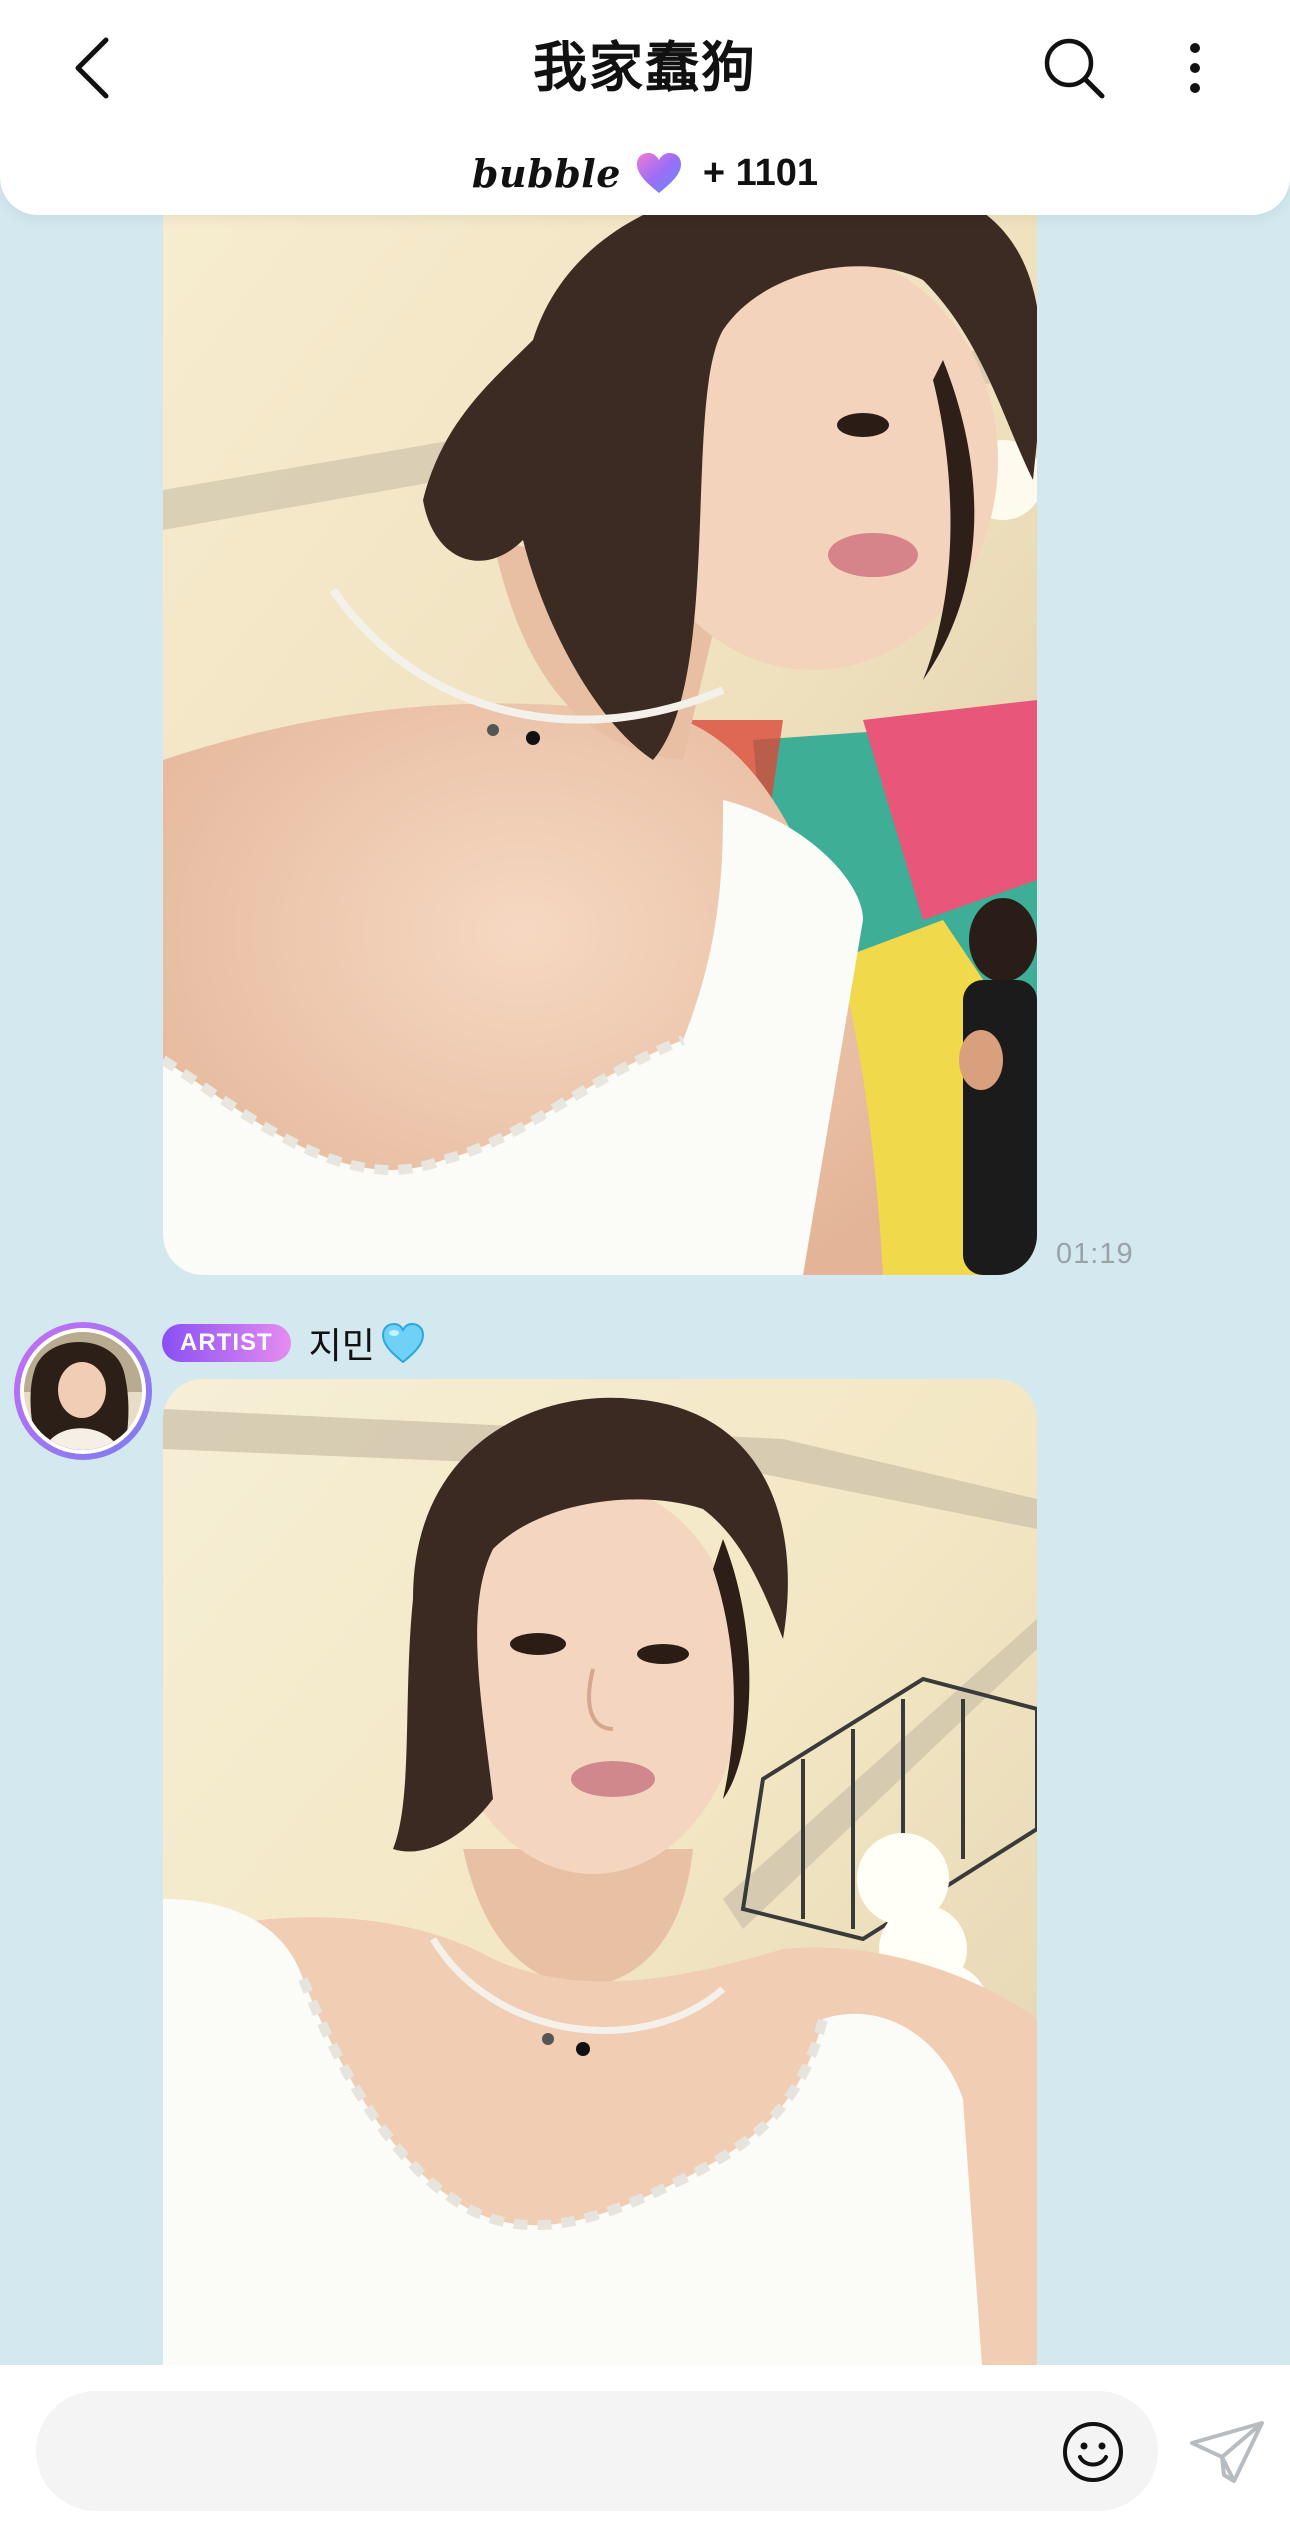  What do you see at coordinates (293, 1343) in the screenshot?
I see `sender-info: ARTIST 지민` at bounding box center [293, 1343].